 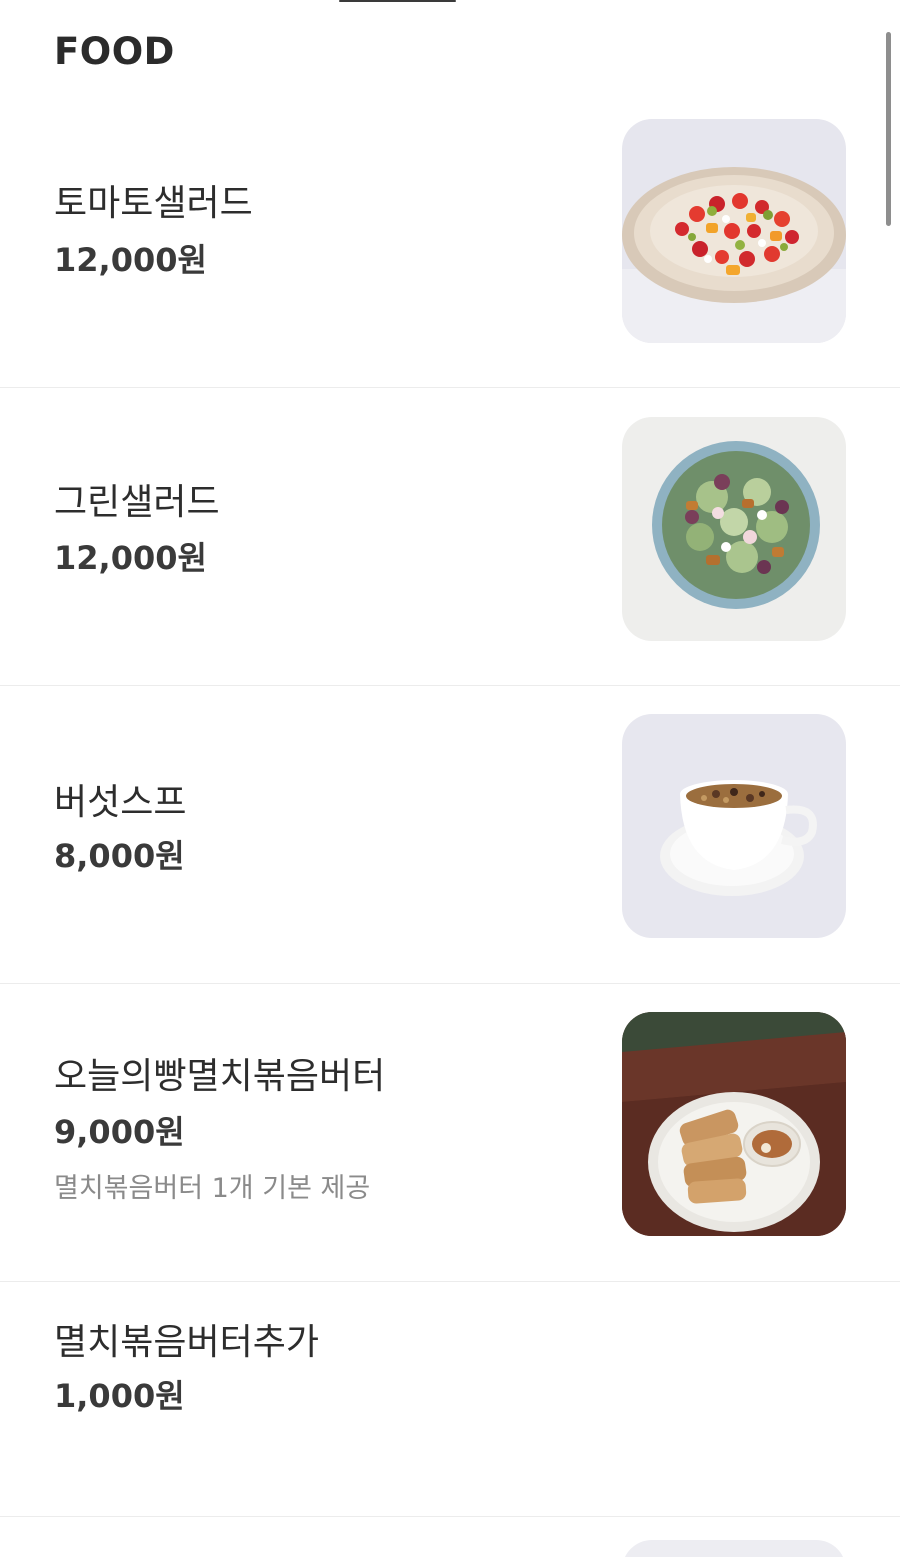 I want to click on item-price: 8,000원, so click(x=119, y=856).